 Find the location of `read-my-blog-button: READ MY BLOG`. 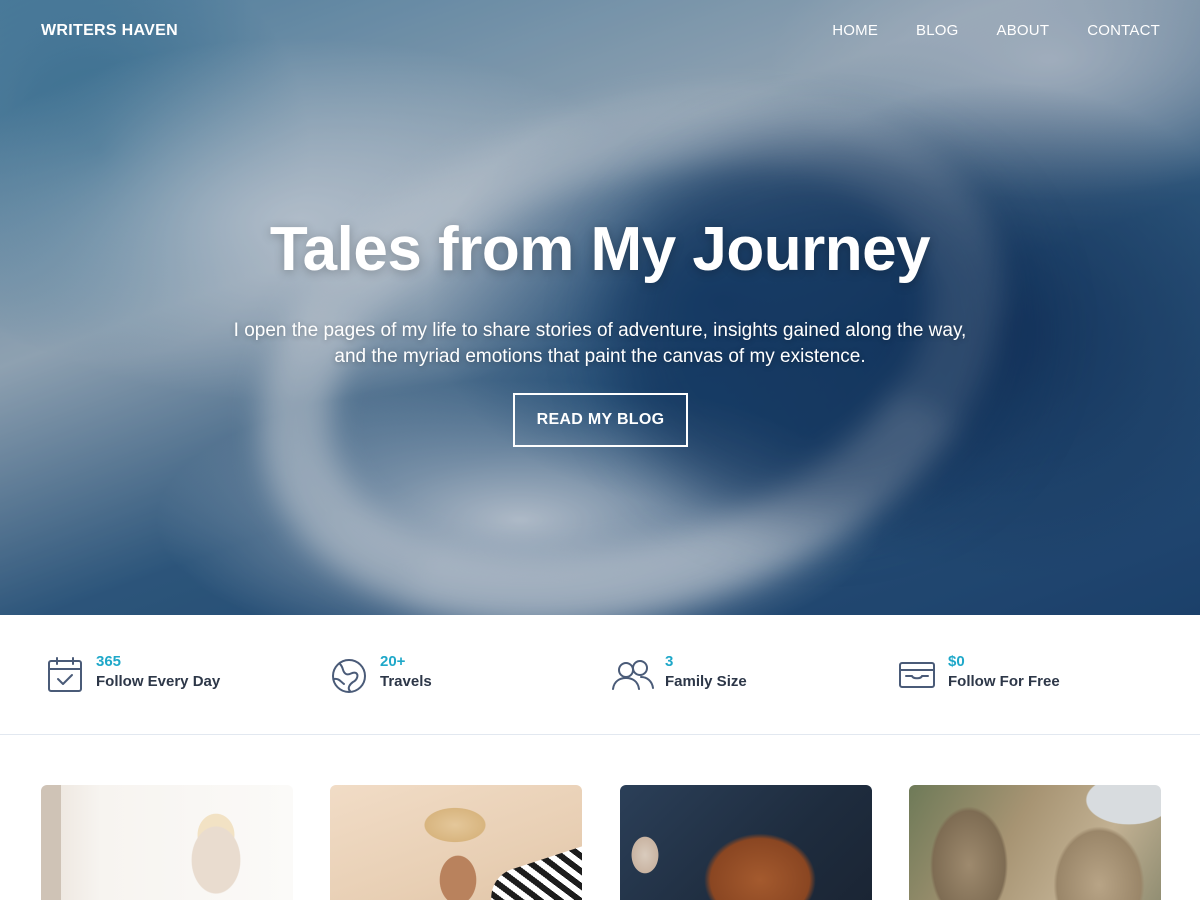

read-my-blog-button: READ MY BLOG is located at coordinates (600, 420).